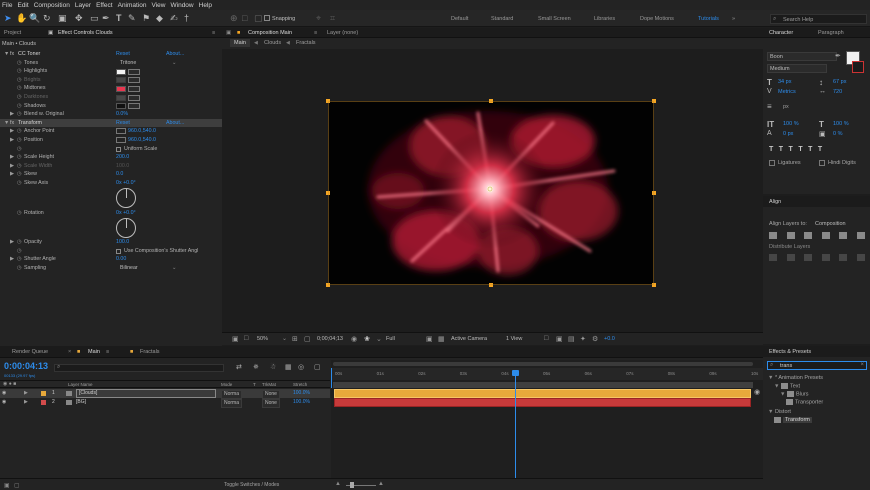 This screenshot has width=870, height=490. I want to click on fx-toggle-icon: fx, so click(12, 54).